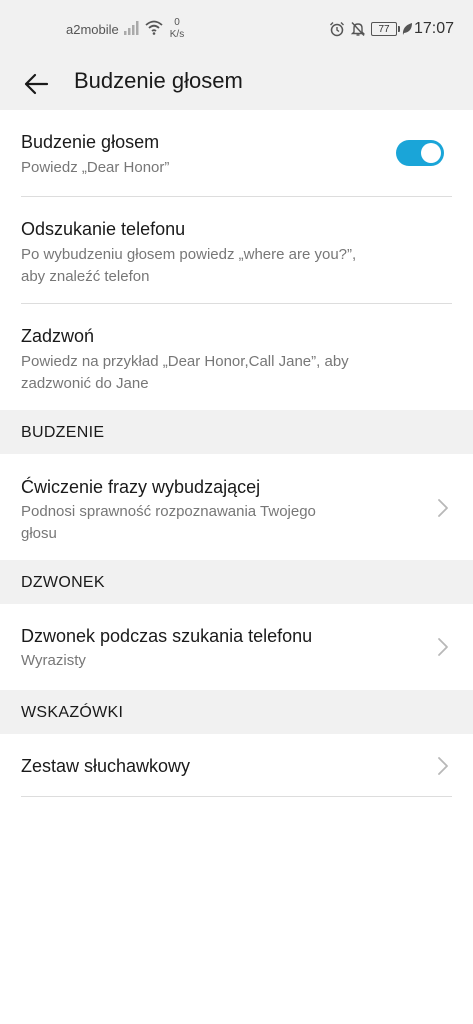 The image size is (473, 1024). Describe the element at coordinates (167, 636) in the screenshot. I see `find-ringtone-title: Dzwonek podczas szukania telefonu` at that location.